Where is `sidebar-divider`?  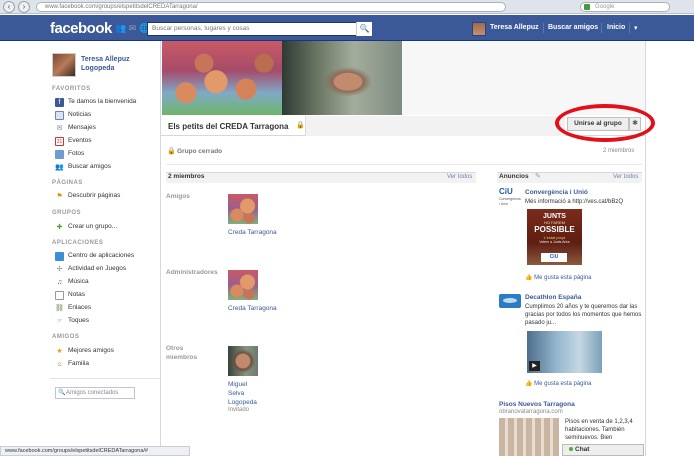
sidebar-divider is located at coordinates (105, 378).